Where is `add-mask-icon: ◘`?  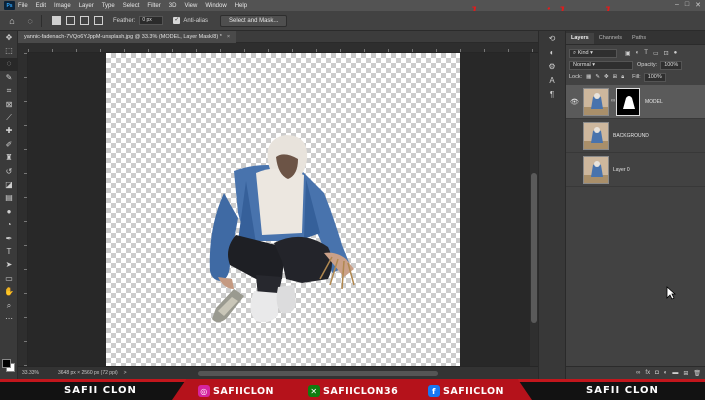 add-mask-icon: ◘ is located at coordinates (657, 373).